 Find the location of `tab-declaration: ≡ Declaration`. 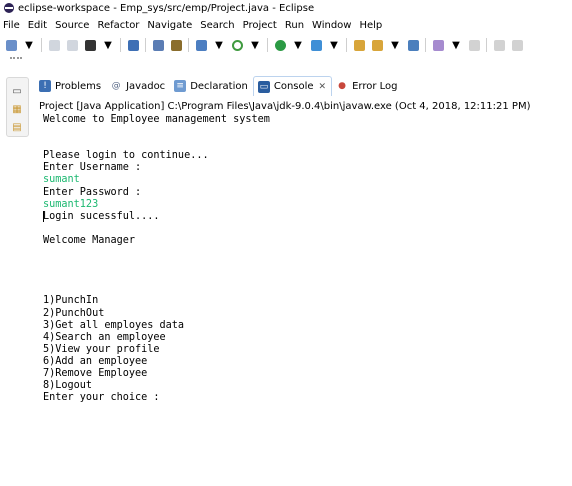

tab-declaration: ≡ Declaration is located at coordinates (211, 86).